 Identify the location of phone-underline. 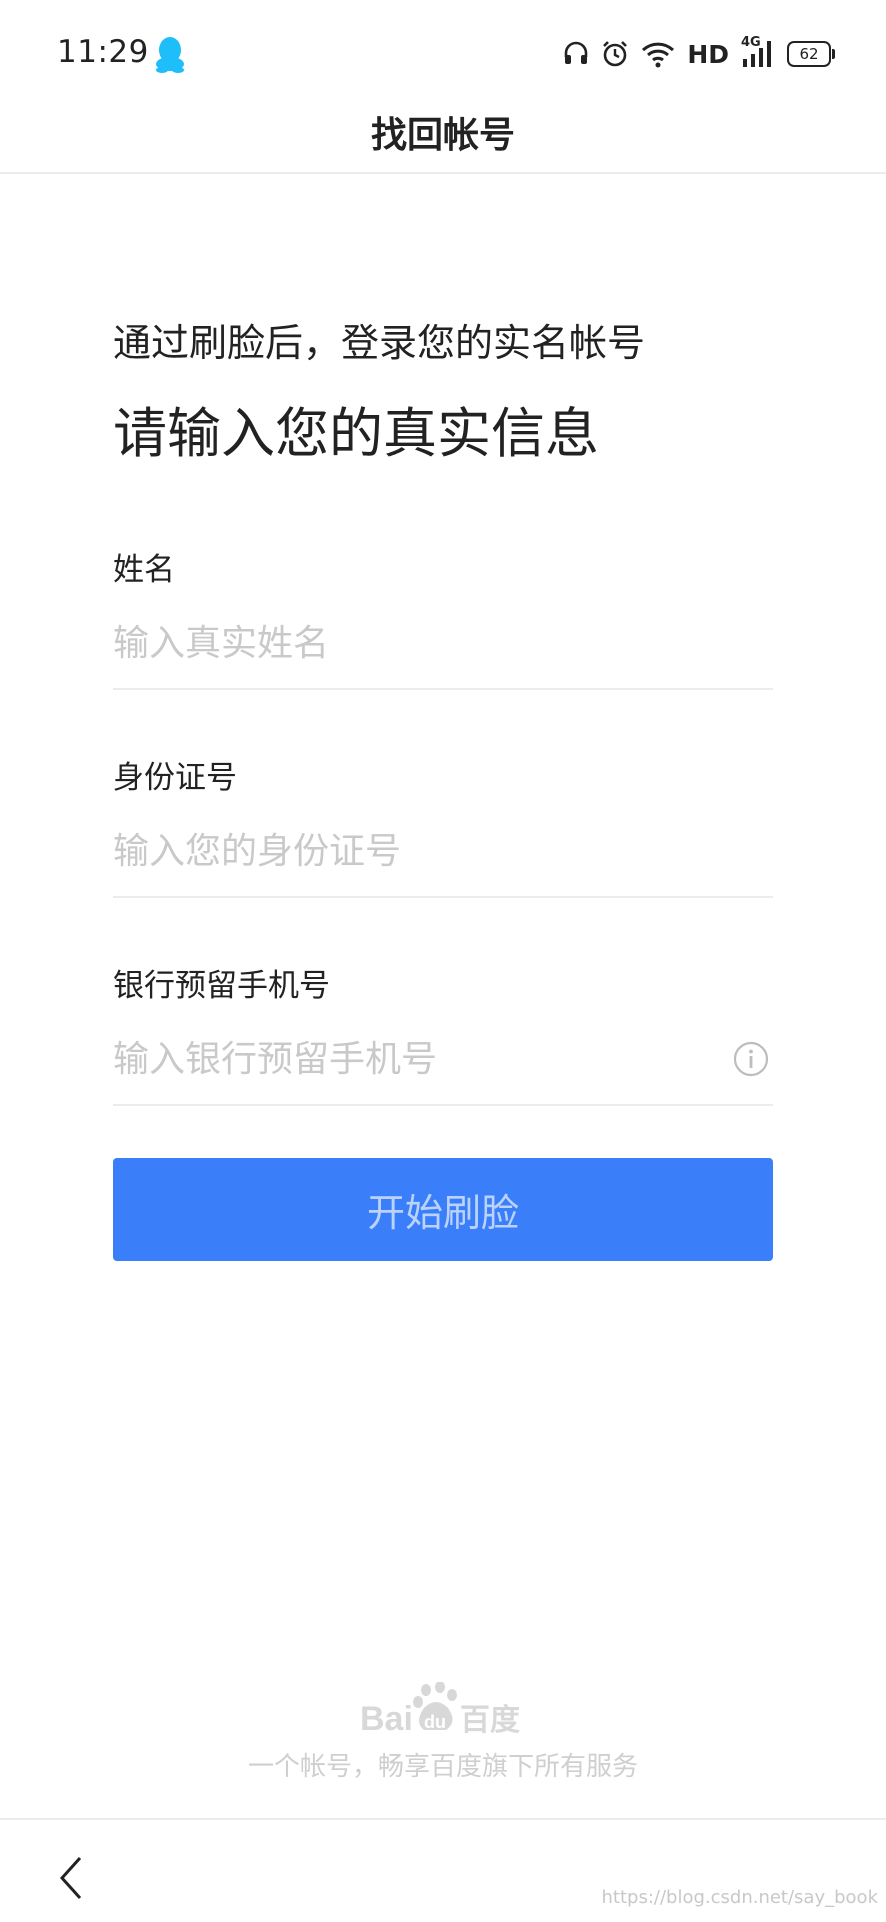
(443, 1105).